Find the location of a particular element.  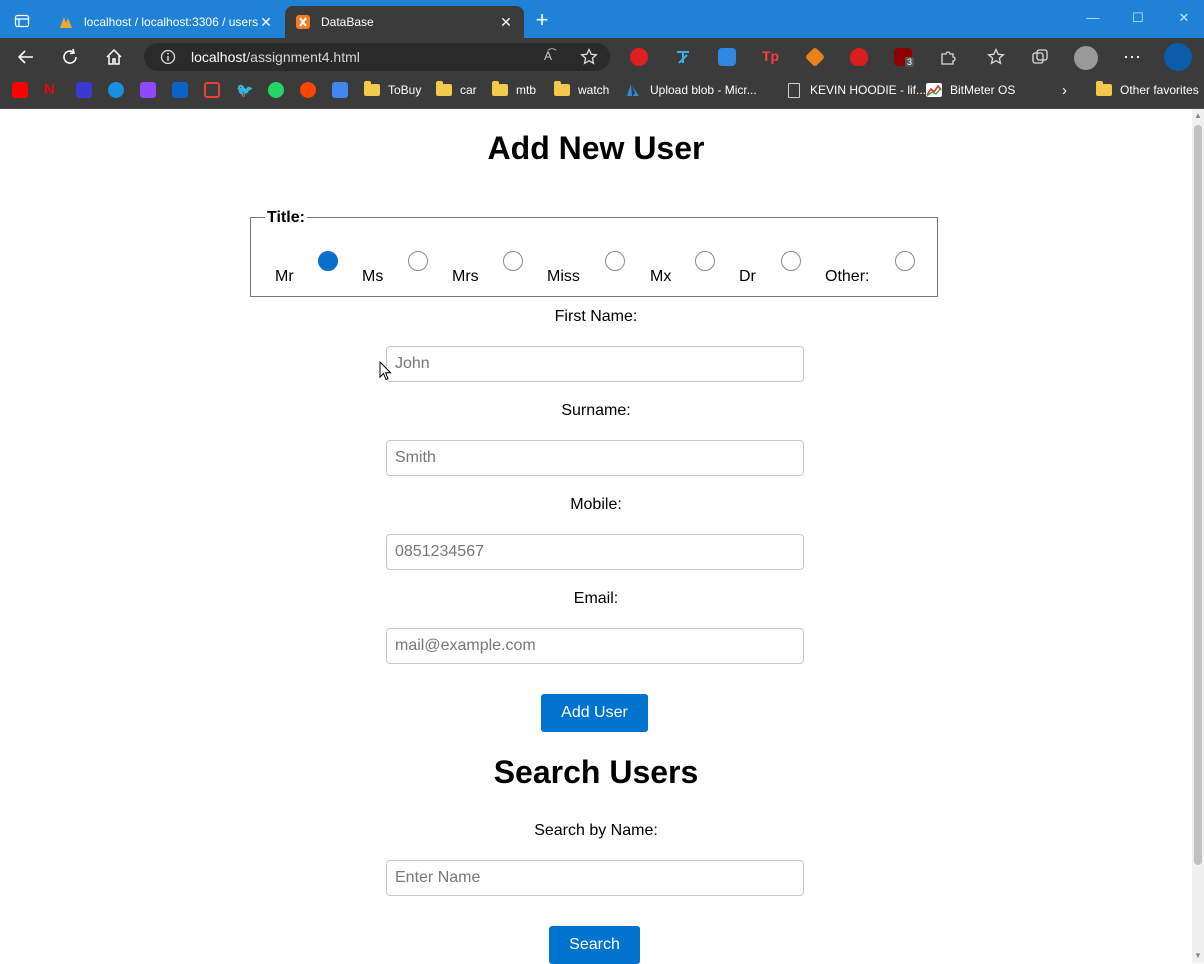

title-option-label-ms: Ms is located at coordinates (373, 276).